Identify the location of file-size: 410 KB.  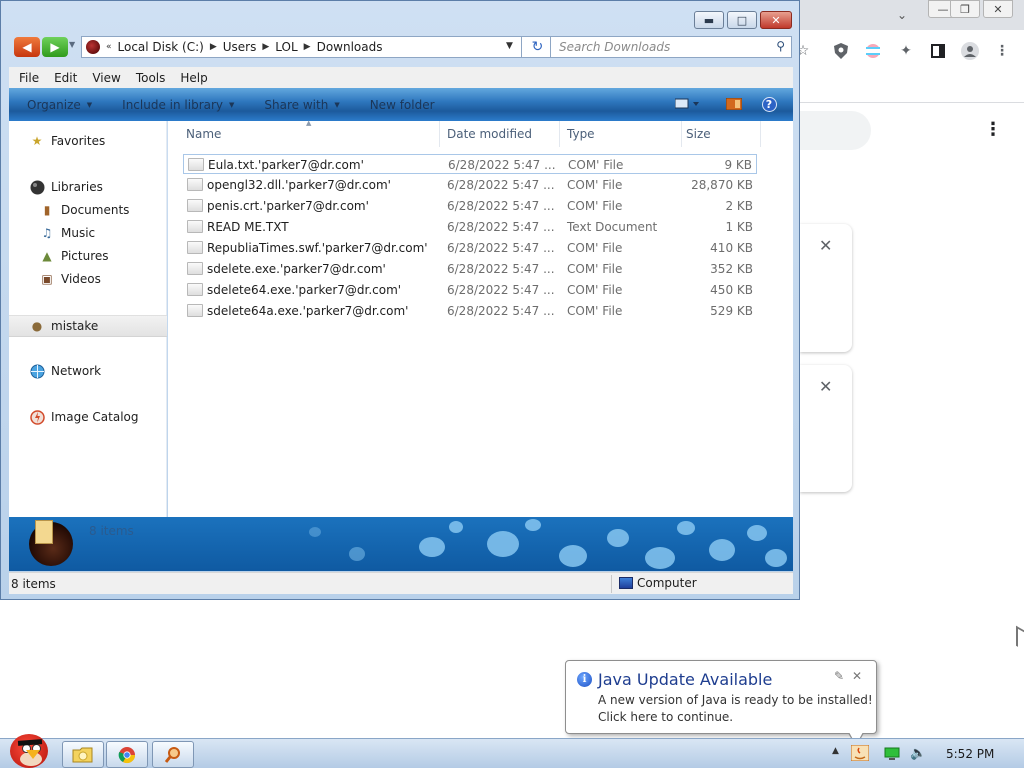
(731, 248).